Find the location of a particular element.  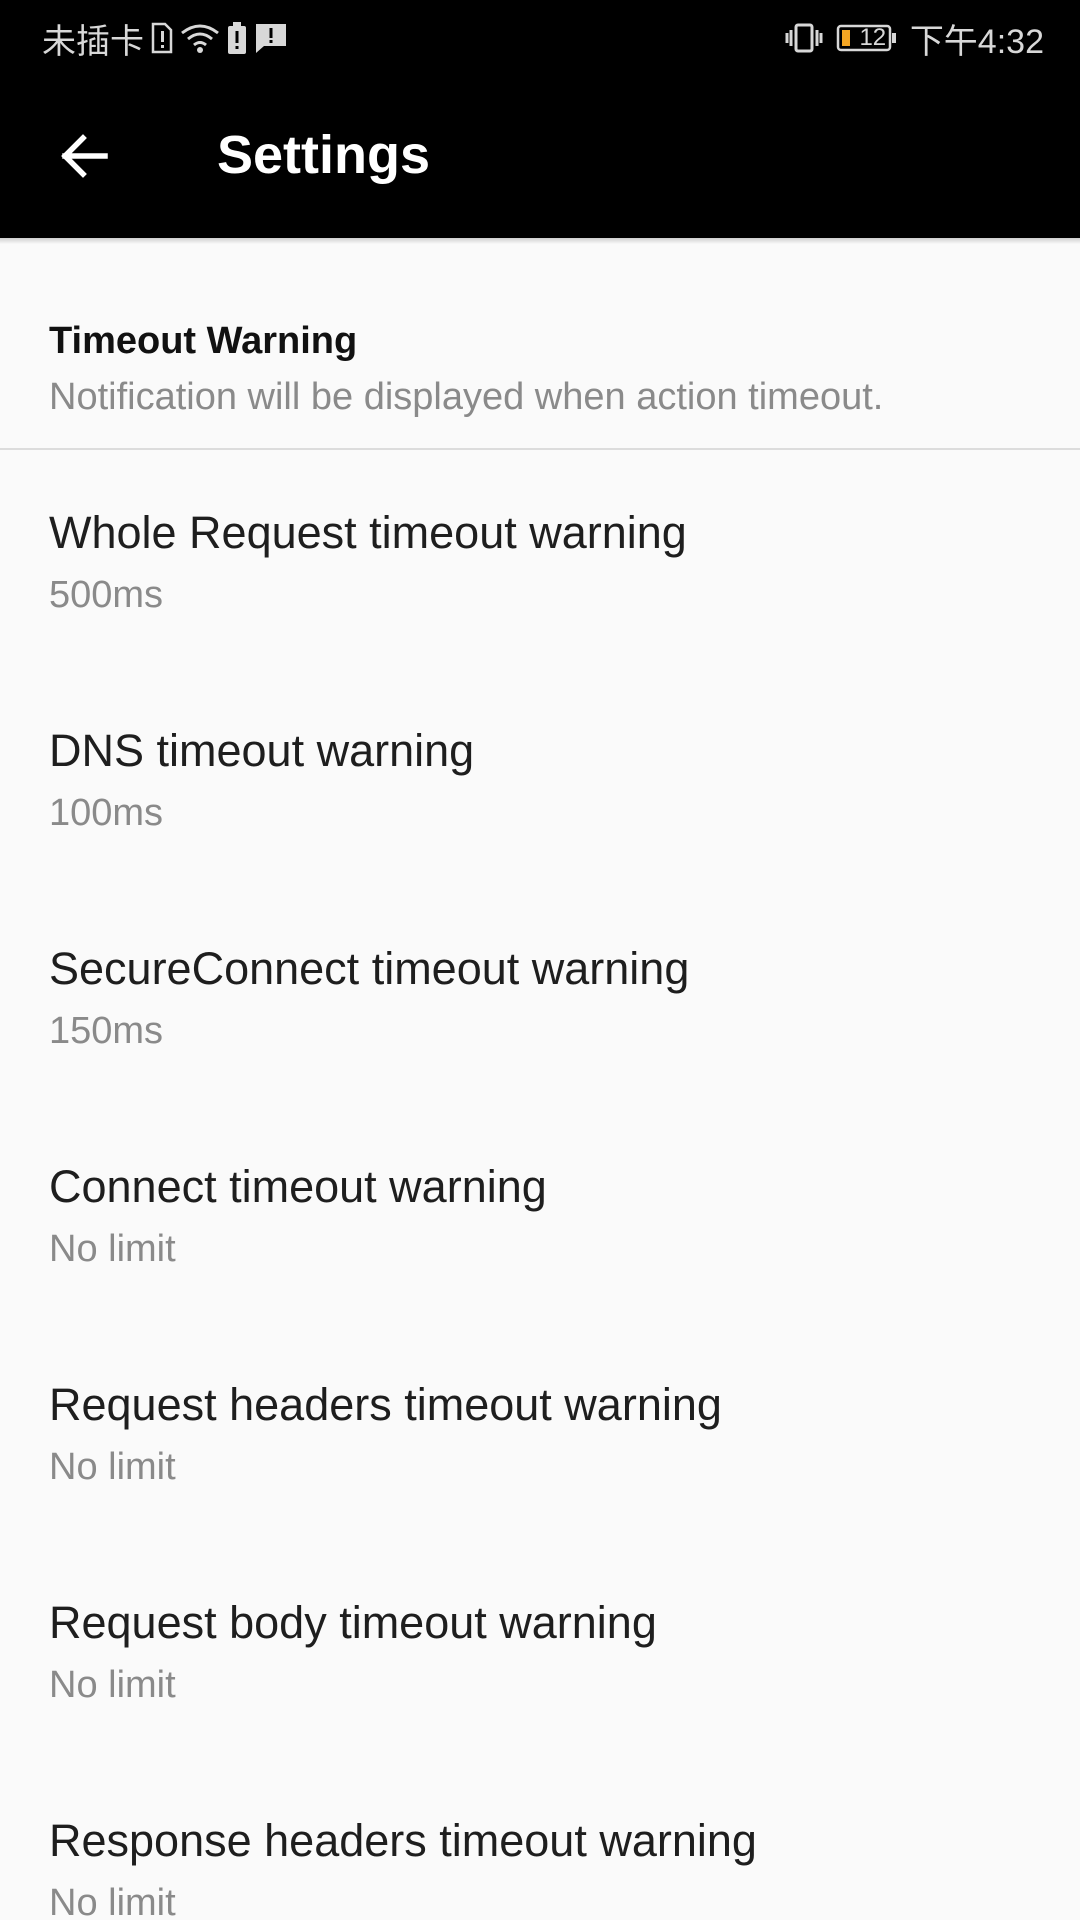

setting-value: 100ms is located at coordinates (106, 813).